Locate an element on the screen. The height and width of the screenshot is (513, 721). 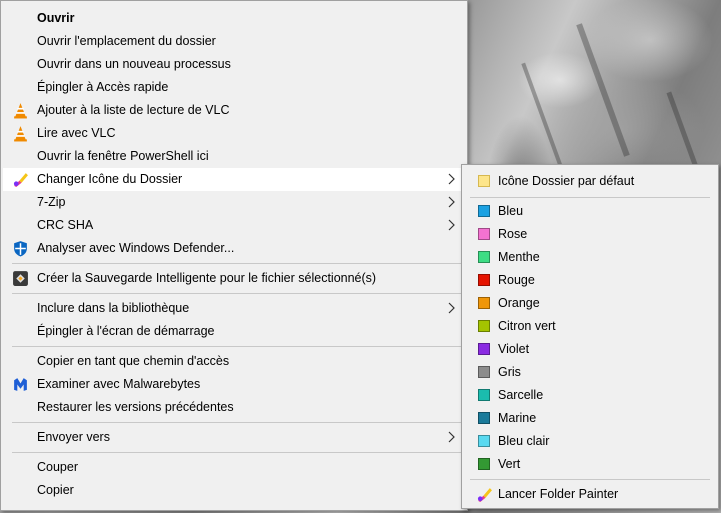
submenu-item-label: Bleu is located at coordinates (511, 211).